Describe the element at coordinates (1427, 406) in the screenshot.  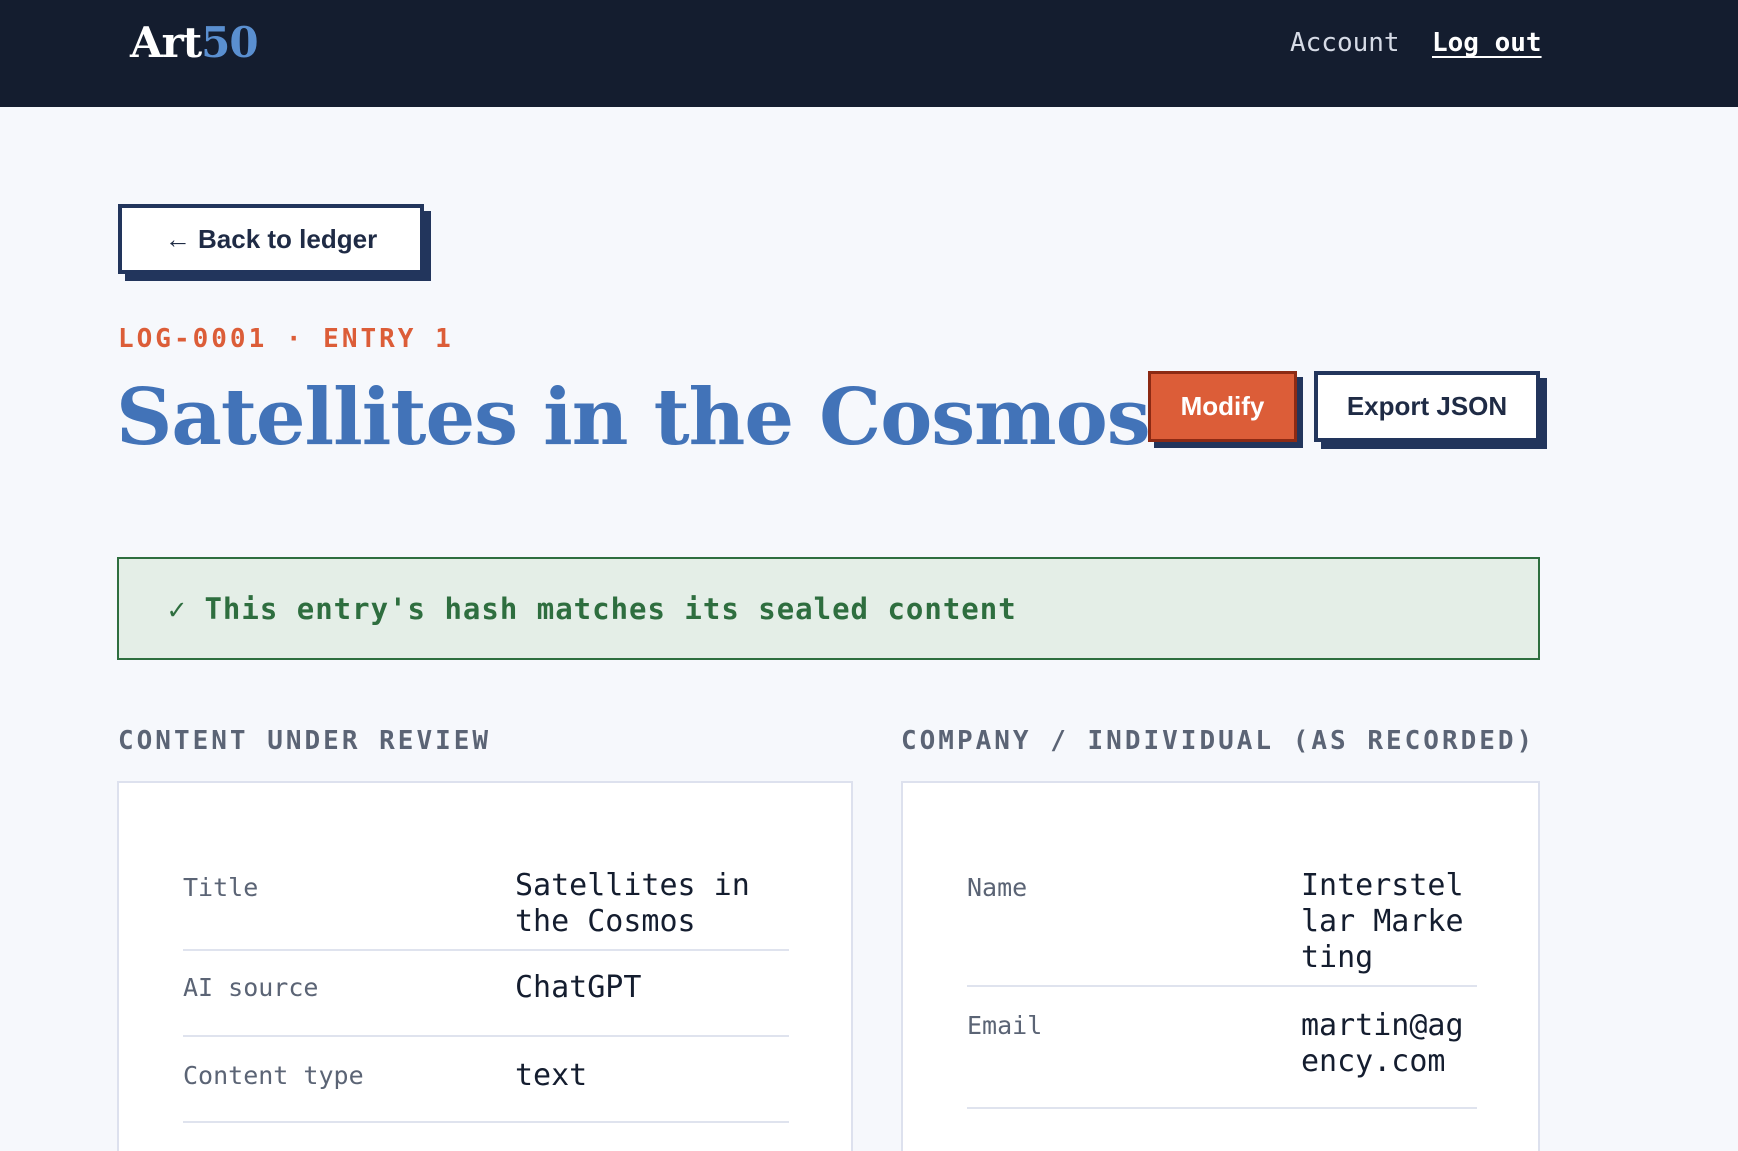
I see `export-json-button: Export JSON` at that location.